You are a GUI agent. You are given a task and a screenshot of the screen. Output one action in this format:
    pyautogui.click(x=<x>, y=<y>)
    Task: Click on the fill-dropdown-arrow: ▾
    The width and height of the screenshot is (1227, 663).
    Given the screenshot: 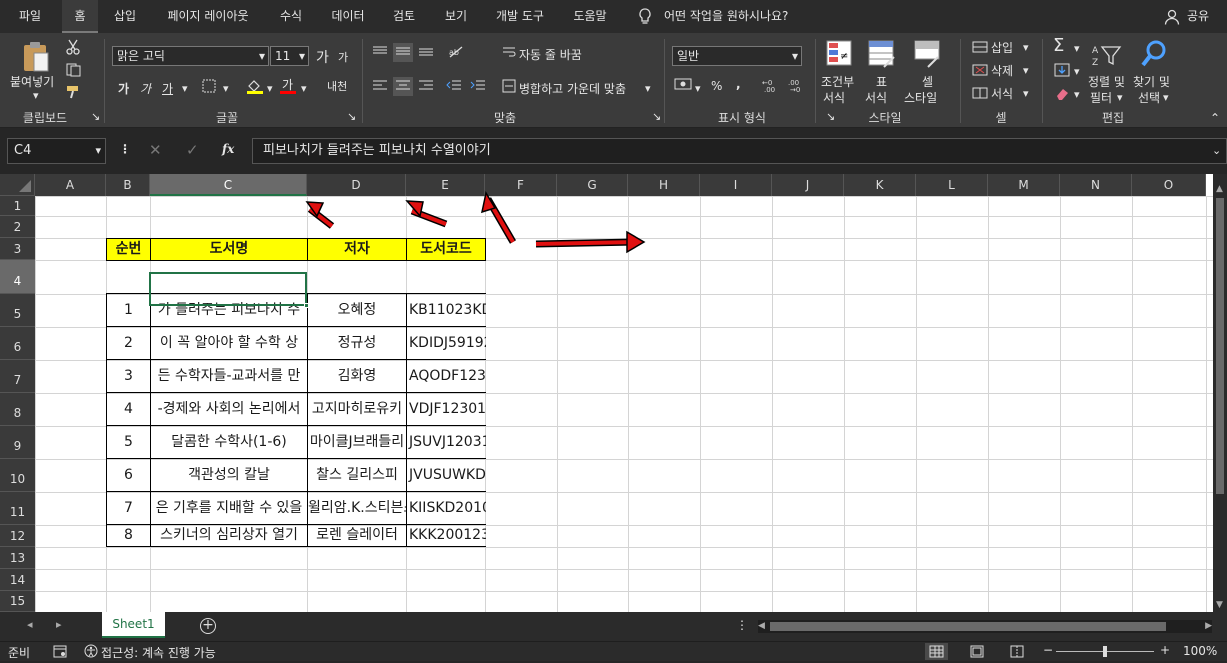 What is the action you would take?
    pyautogui.click(x=1077, y=71)
    